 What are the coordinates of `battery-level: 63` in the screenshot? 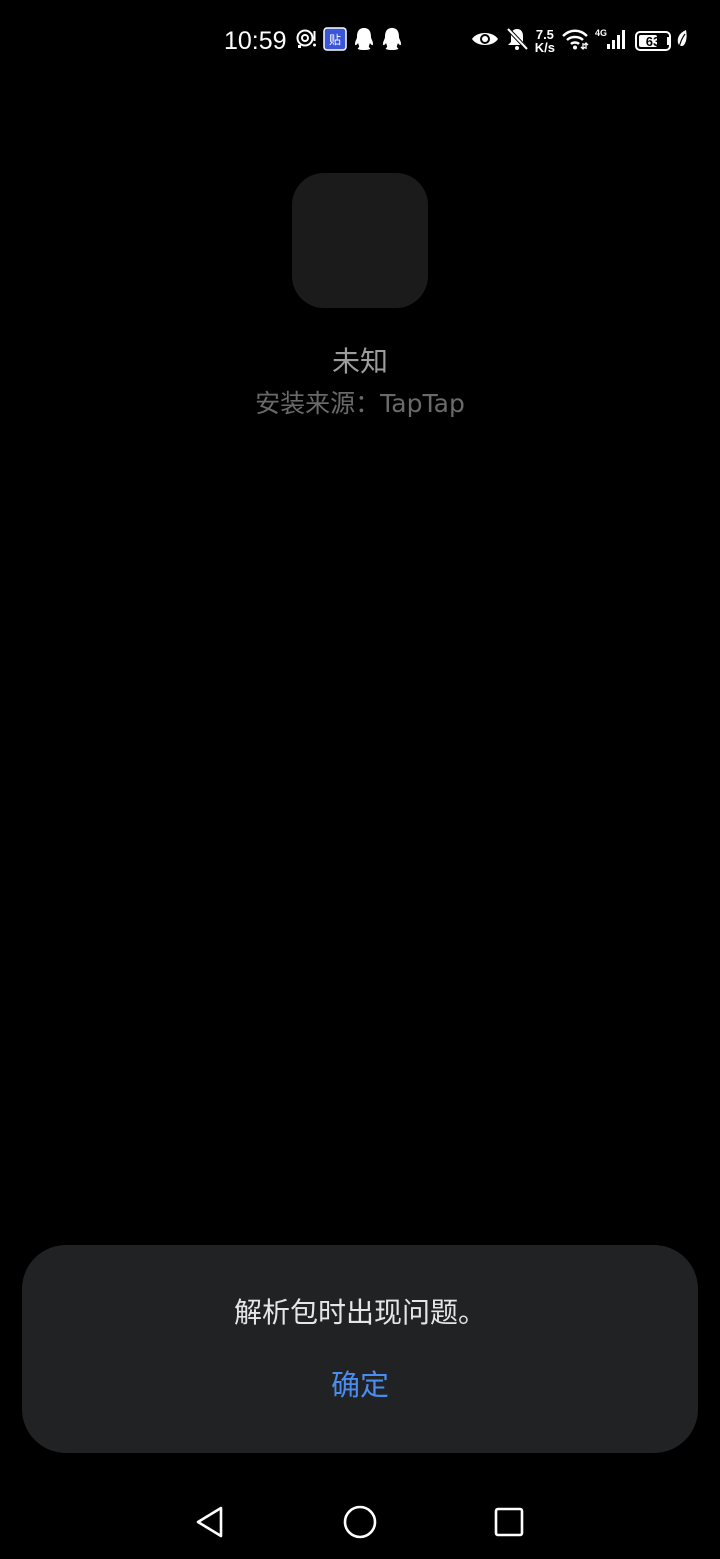 It's located at (653, 41).